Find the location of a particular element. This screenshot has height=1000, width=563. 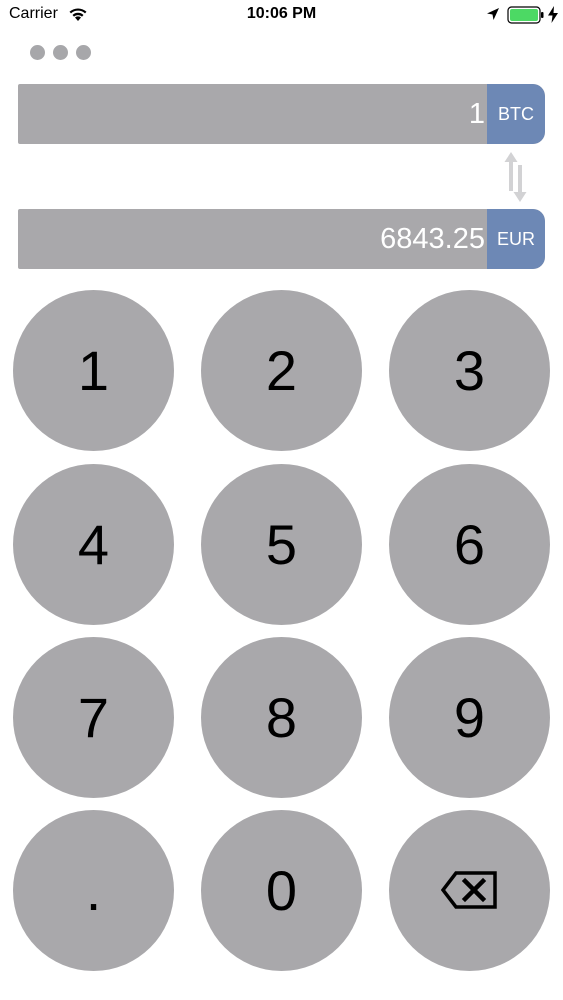

backspace-button is located at coordinates (469, 890).